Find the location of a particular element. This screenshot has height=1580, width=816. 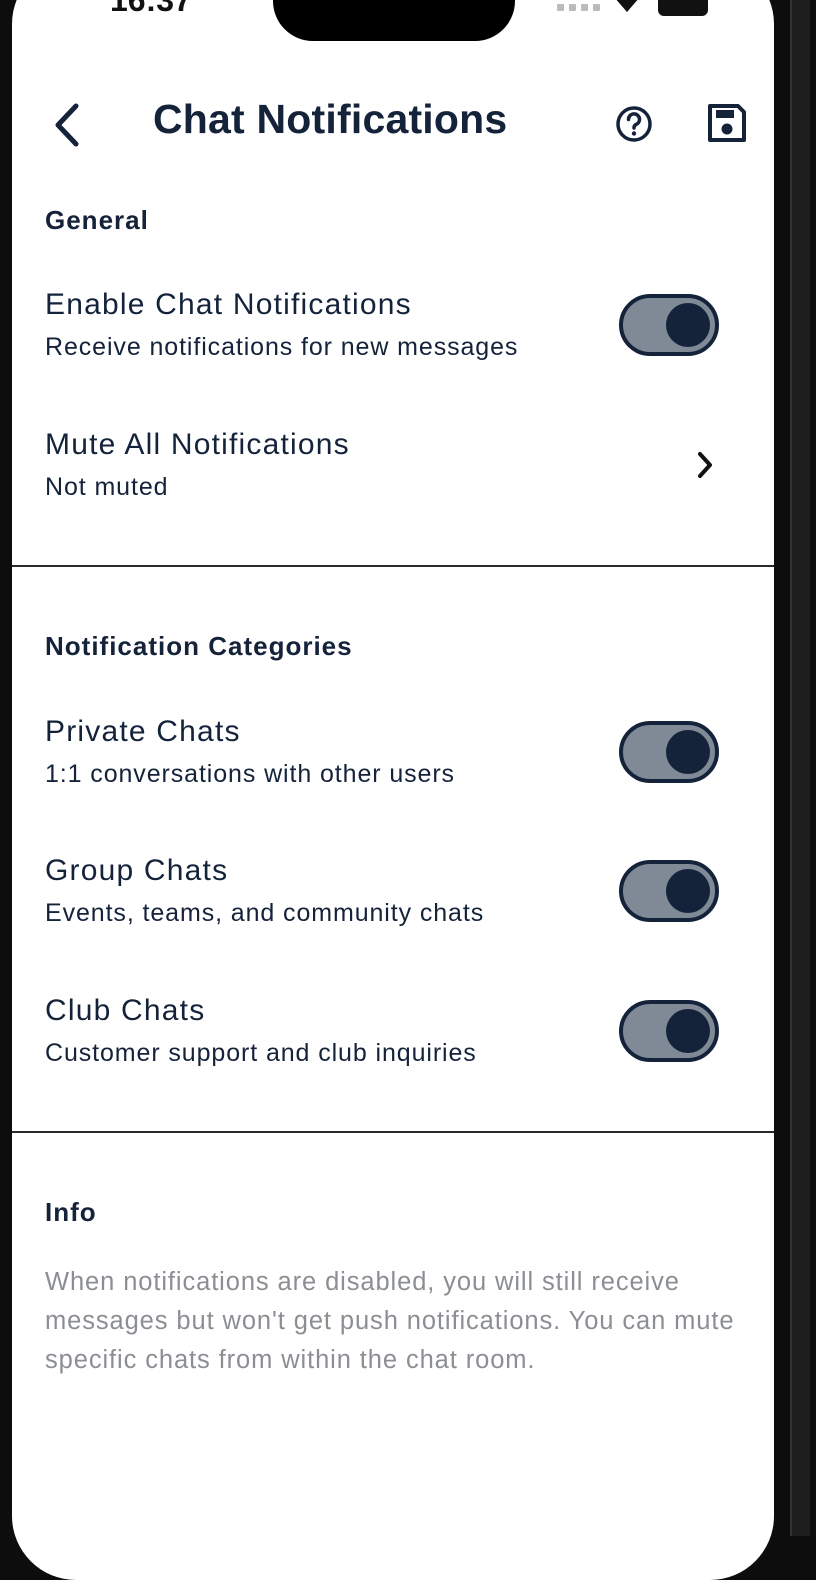

battery-icon is located at coordinates (683, 8).